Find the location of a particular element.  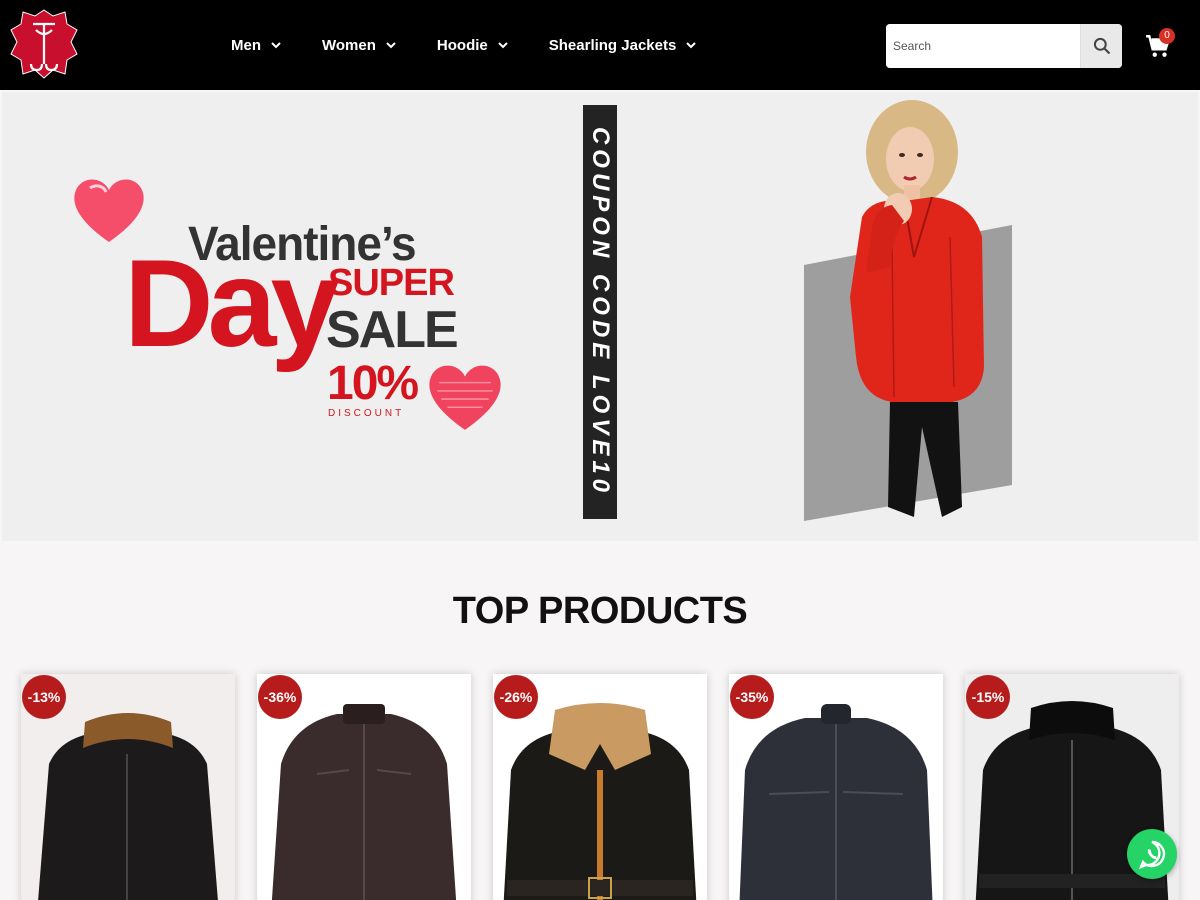

nav-item-hoodie: Hoodie is located at coordinates (473, 45).